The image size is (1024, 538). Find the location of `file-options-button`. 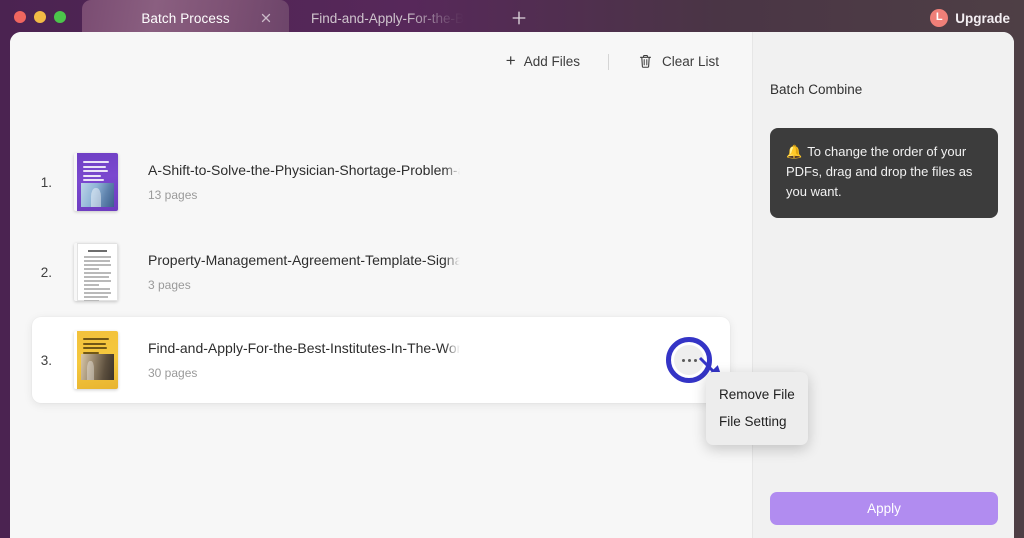

file-options-button is located at coordinates (689, 360).